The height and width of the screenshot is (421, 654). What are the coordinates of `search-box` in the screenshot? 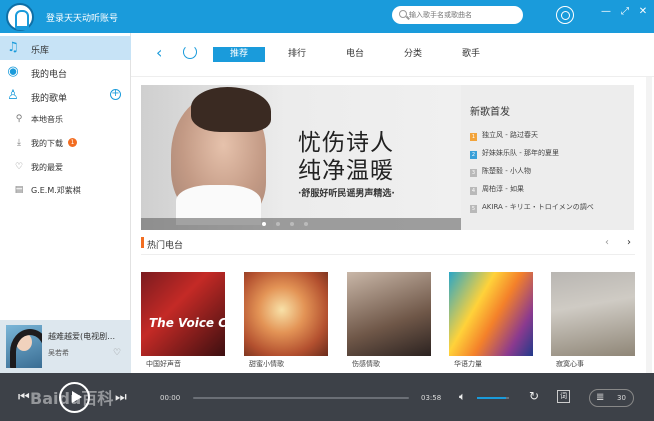 It's located at (457, 15).